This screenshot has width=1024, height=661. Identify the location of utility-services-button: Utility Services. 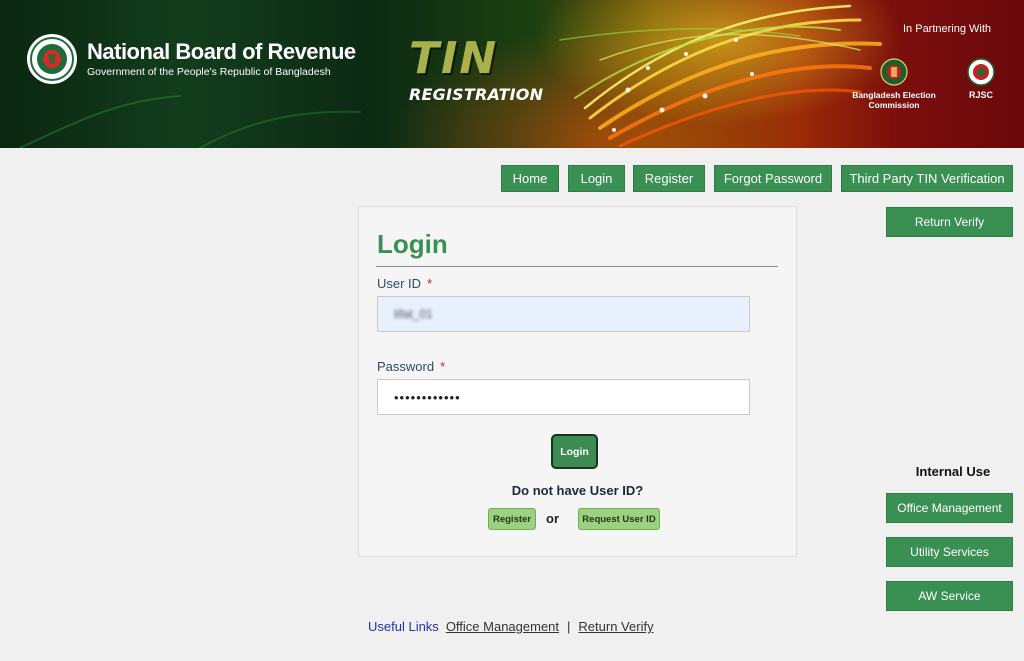
(949, 552).